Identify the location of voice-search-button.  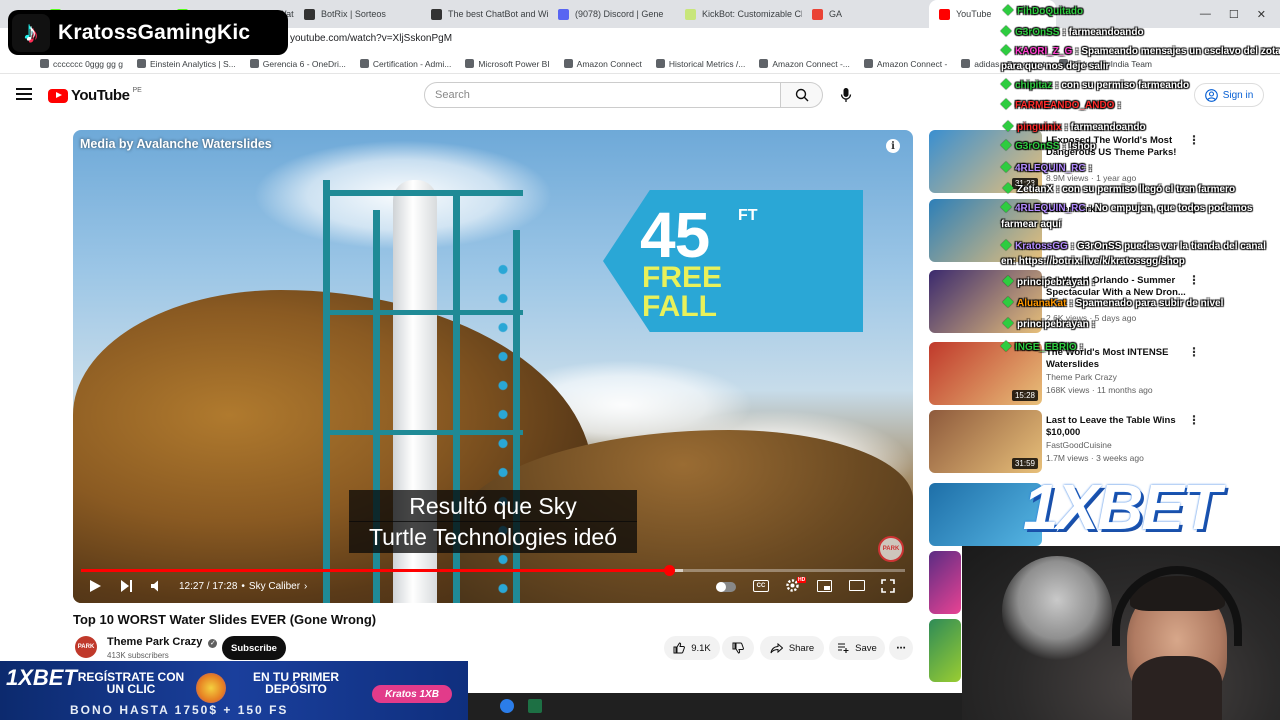
(846, 95).